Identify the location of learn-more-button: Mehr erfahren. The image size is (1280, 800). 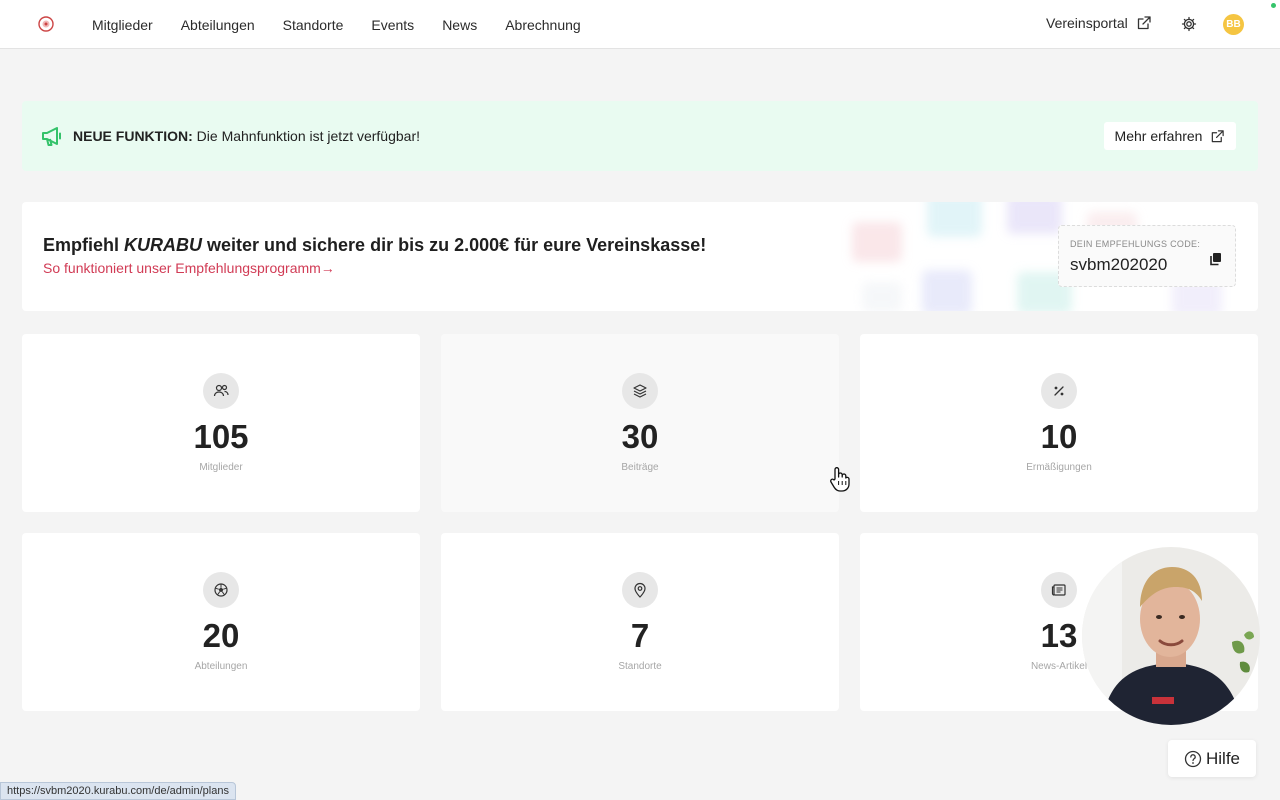
(1170, 136).